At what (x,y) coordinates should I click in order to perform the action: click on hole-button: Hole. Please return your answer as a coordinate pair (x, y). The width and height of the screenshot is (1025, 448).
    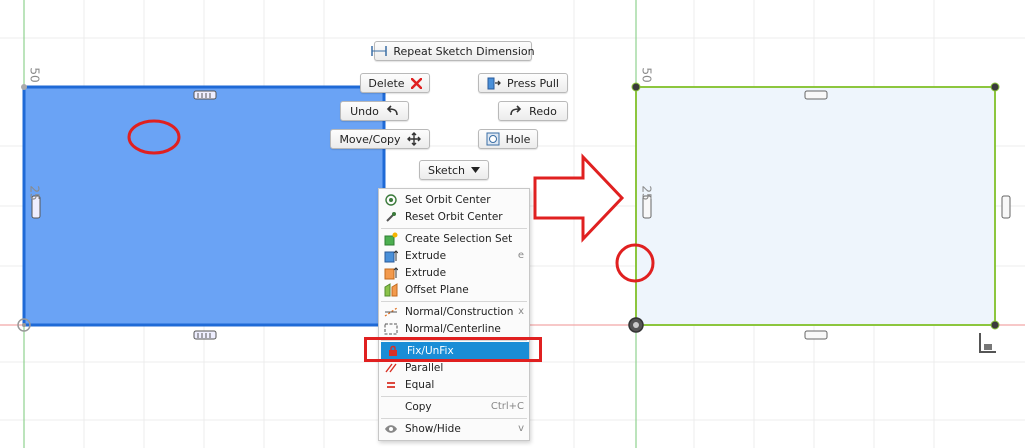
    Looking at the image, I should click on (508, 139).